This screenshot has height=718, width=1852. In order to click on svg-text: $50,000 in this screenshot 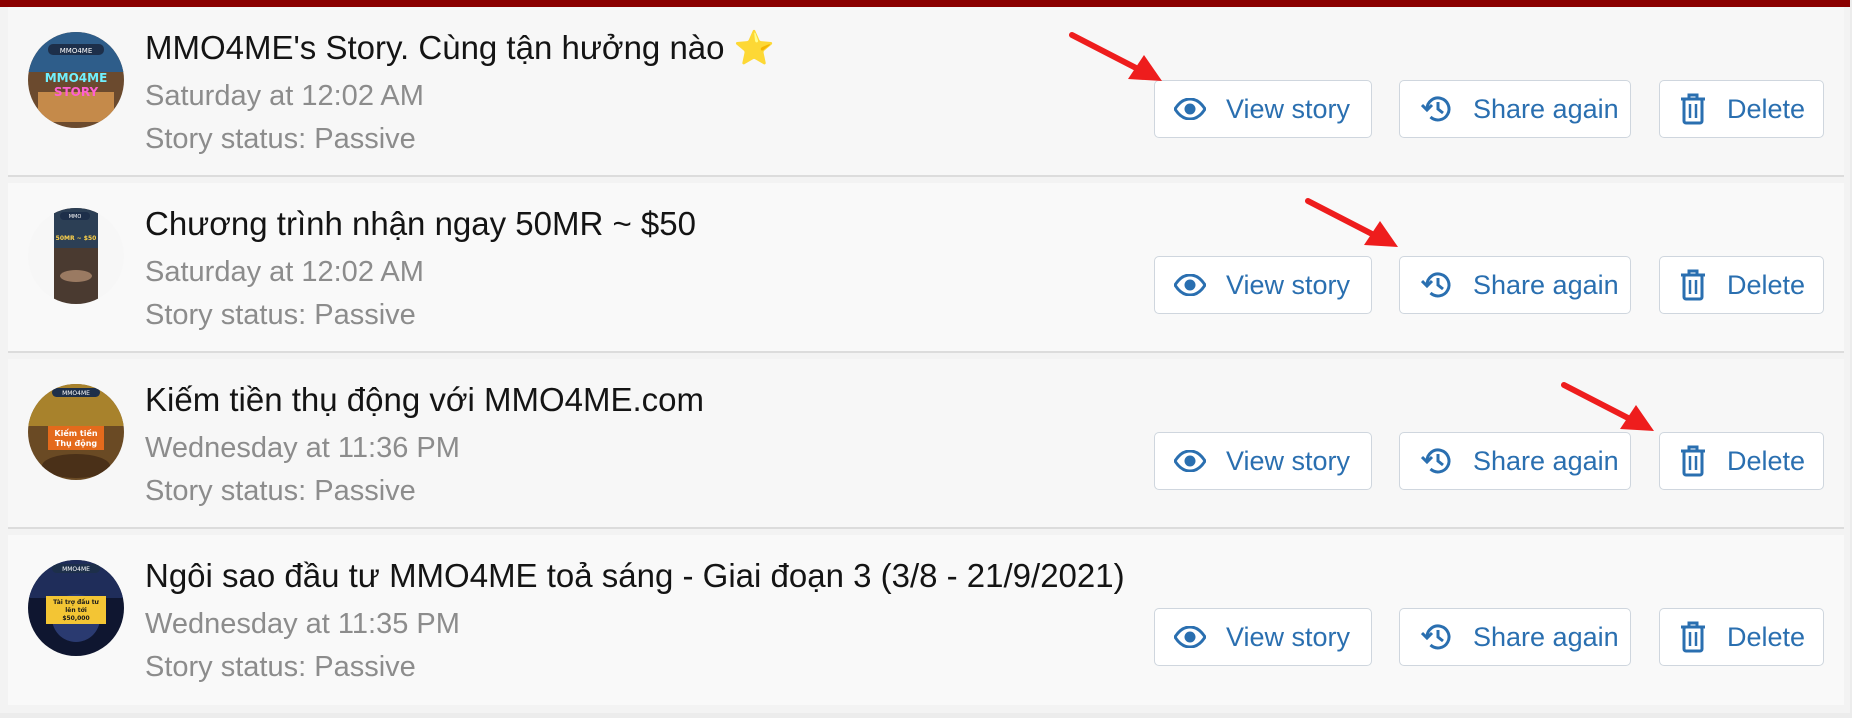, I will do `click(75, 618)`.